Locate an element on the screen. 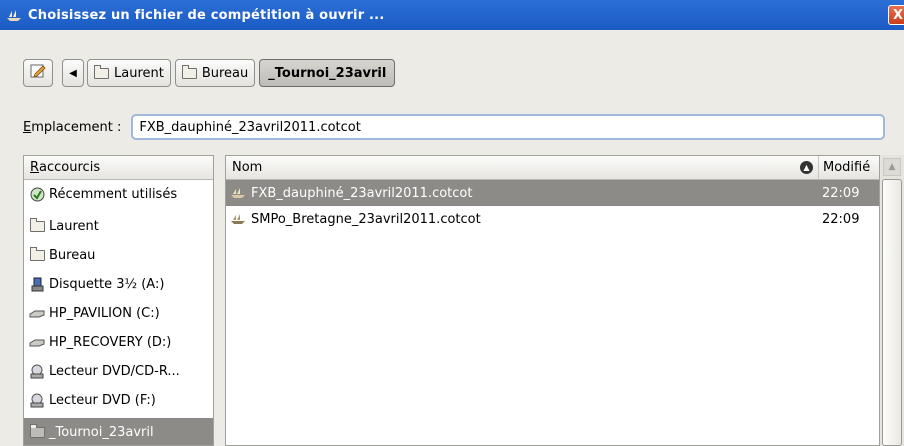 Image resolution: width=904 pixels, height=446 pixels. file-name: SMPo_Bretagne_23avril2011.cotcot is located at coordinates (366, 219).